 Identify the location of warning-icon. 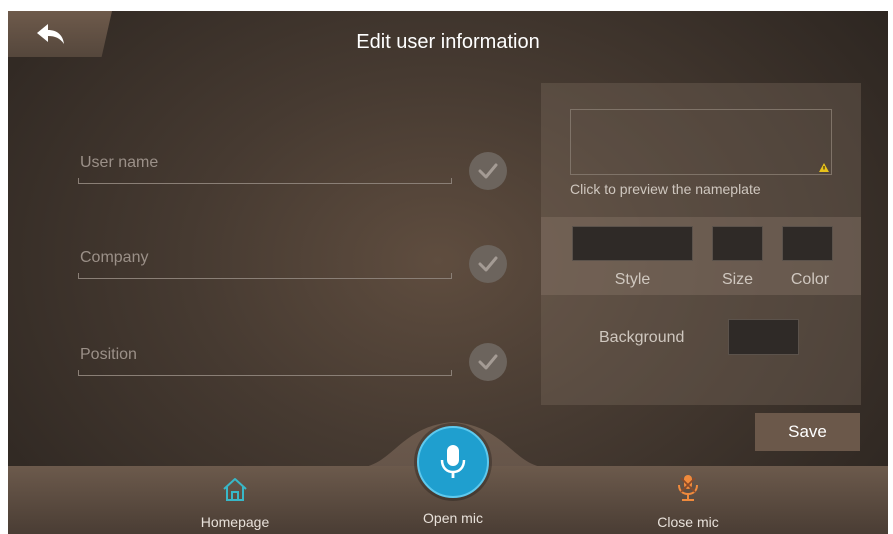
(824, 167).